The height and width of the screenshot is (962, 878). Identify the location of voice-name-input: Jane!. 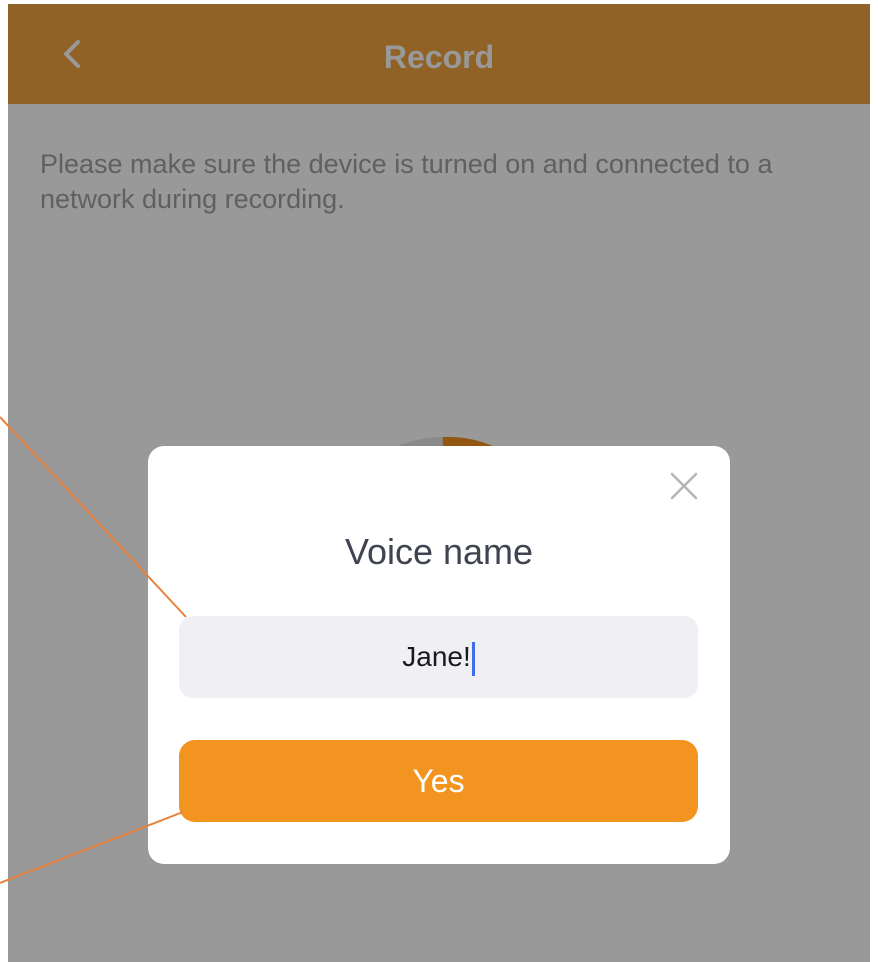
(438, 657).